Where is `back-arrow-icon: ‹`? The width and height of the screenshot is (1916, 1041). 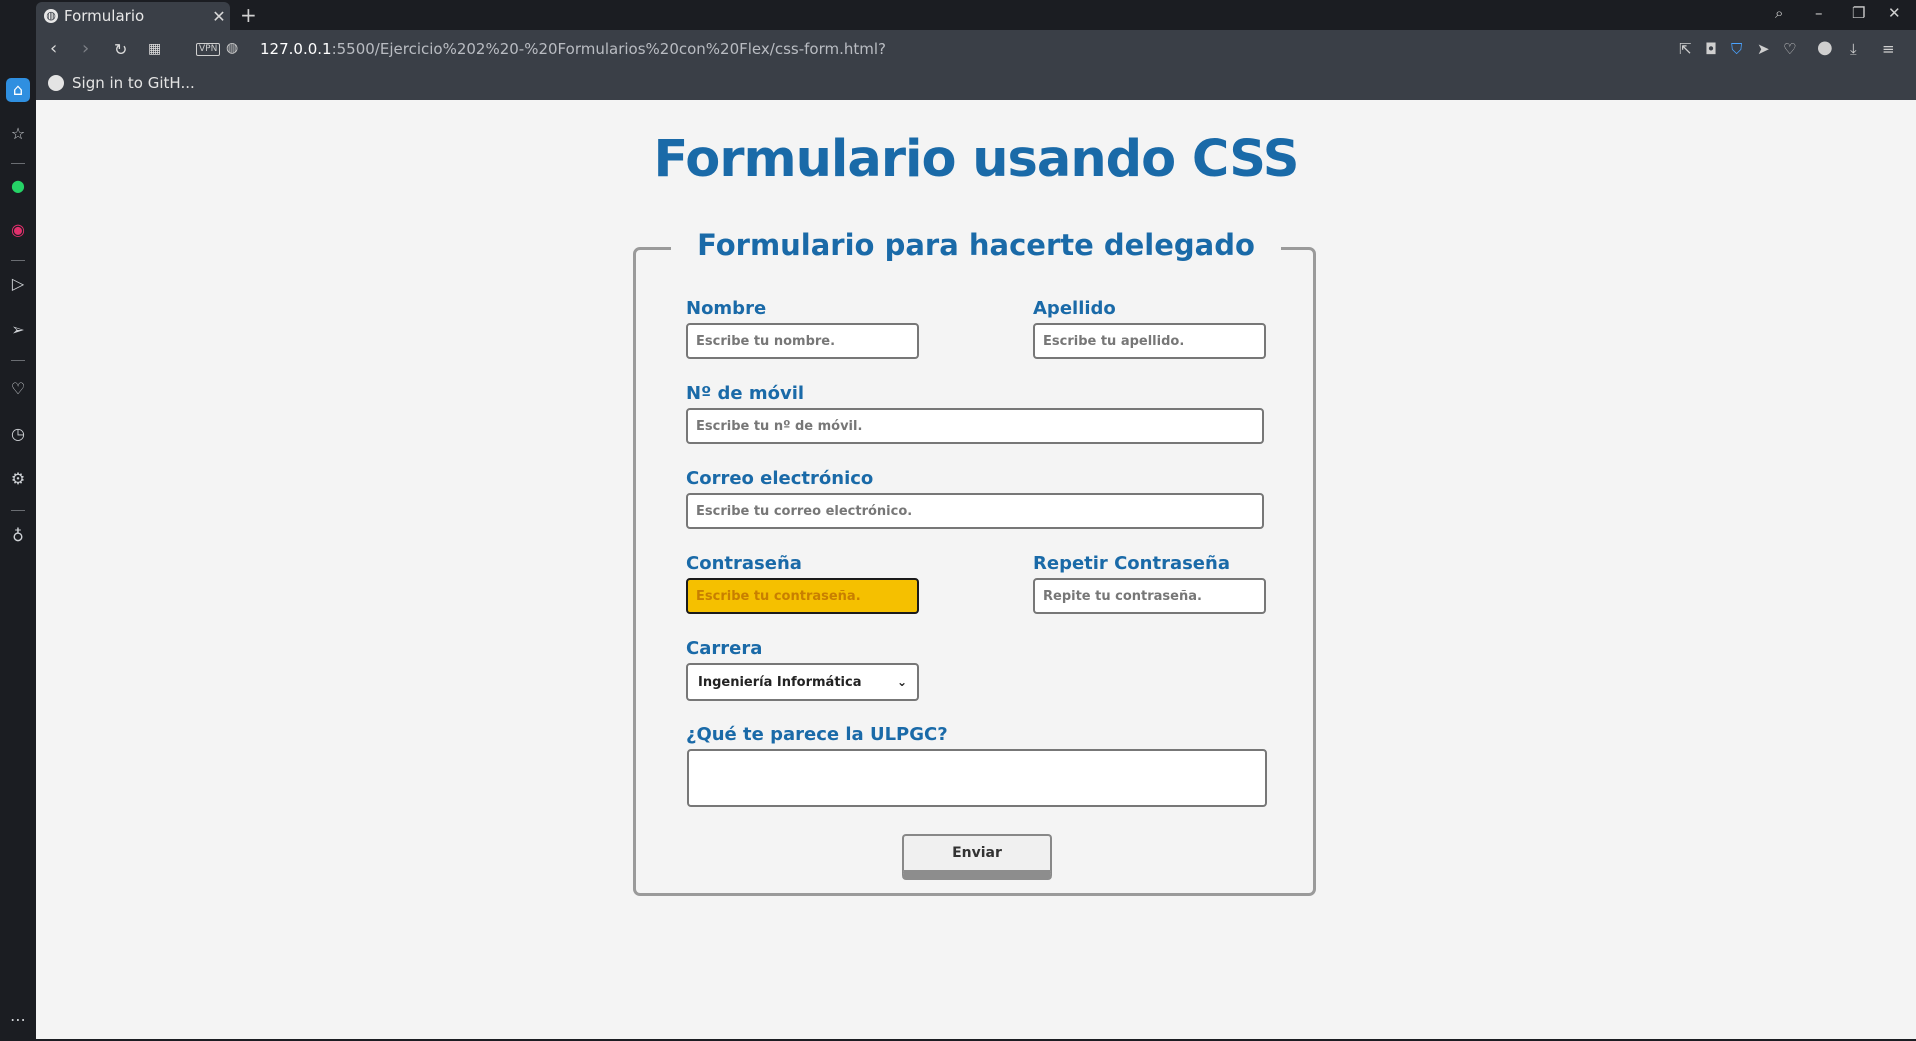 back-arrow-icon: ‹ is located at coordinates (53, 48).